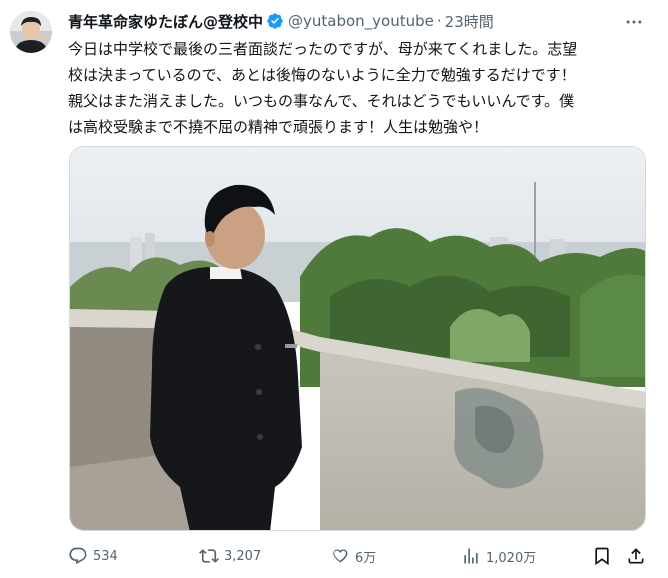  I want to click on tweet-text-line: 校は決まっているので、あとは後悔のないように全力で勉強するだけです！, so click(322, 75).